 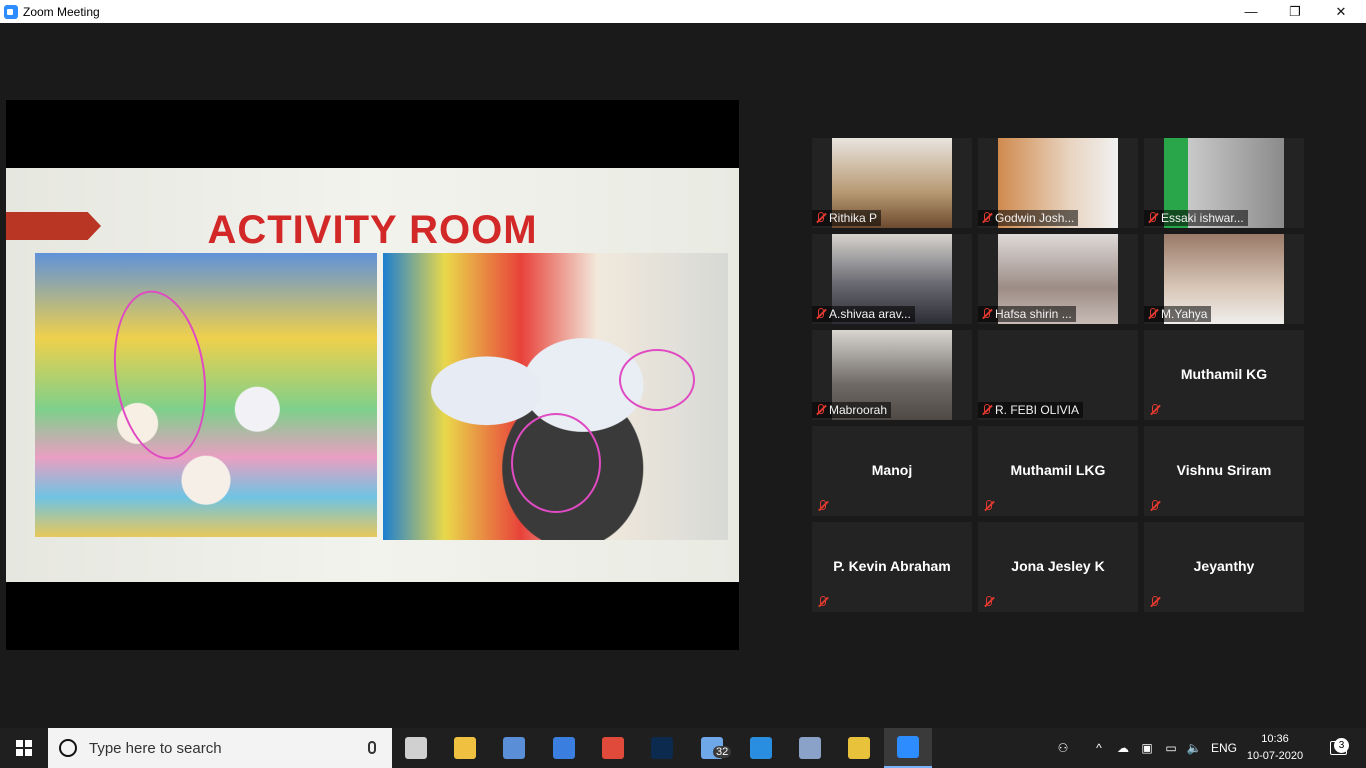 I want to click on windows-logo-icon, so click(x=24, y=748).